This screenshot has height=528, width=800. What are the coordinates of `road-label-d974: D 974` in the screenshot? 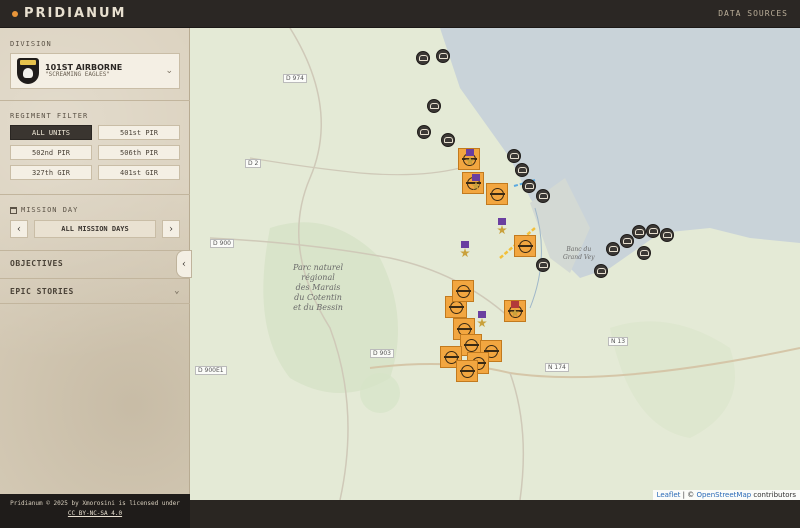 It's located at (295, 78).